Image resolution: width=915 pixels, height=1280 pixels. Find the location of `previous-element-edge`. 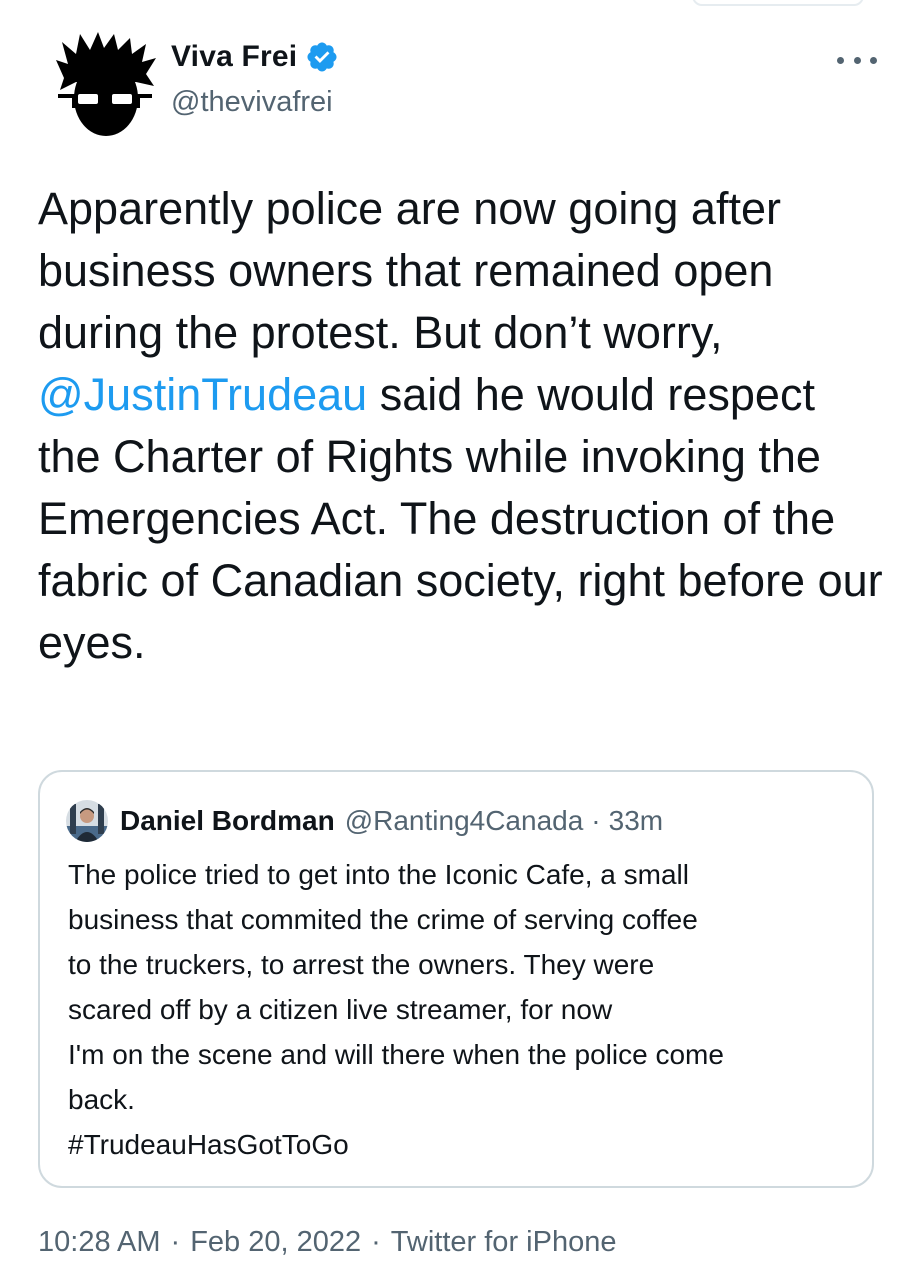

previous-element-edge is located at coordinates (778, 3).